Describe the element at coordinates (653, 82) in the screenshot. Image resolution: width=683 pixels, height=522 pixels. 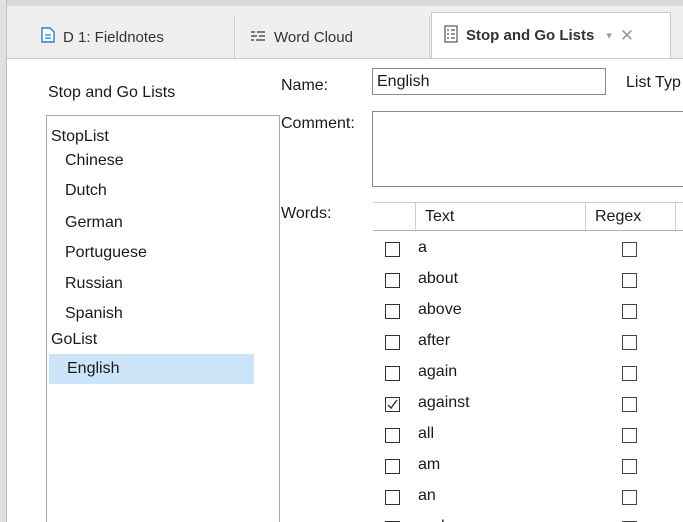
I see `list-type-label: List Typ` at that location.